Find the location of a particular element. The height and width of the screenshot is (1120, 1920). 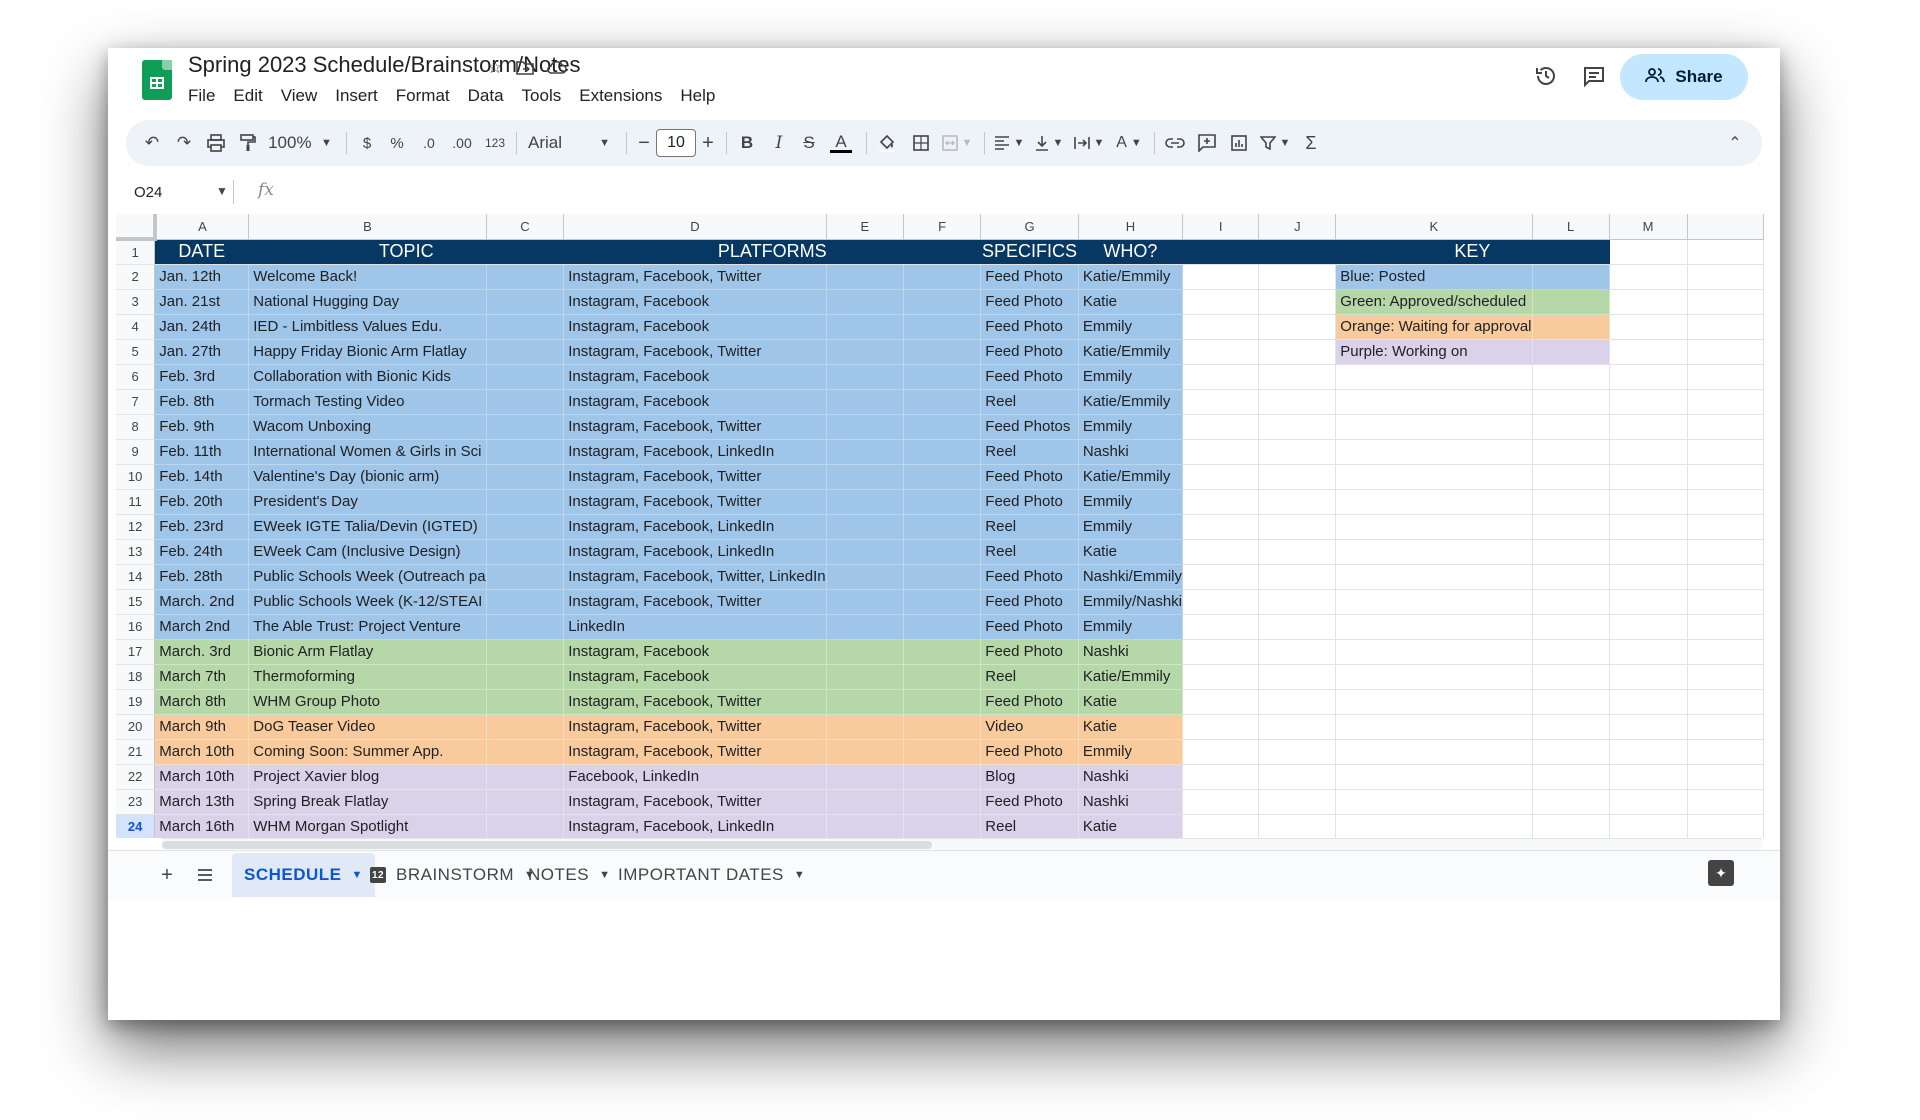

cell-date: March 13th is located at coordinates (202, 802).